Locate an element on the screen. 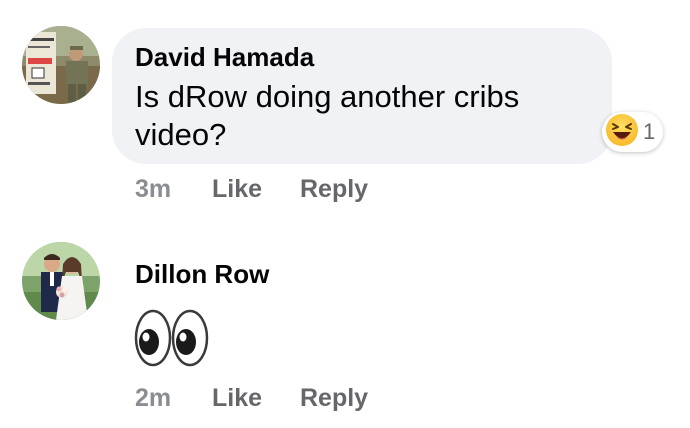 Image resolution: width=690 pixels, height=428 pixels. comment-author-name: David Hamada is located at coordinates (224, 57).